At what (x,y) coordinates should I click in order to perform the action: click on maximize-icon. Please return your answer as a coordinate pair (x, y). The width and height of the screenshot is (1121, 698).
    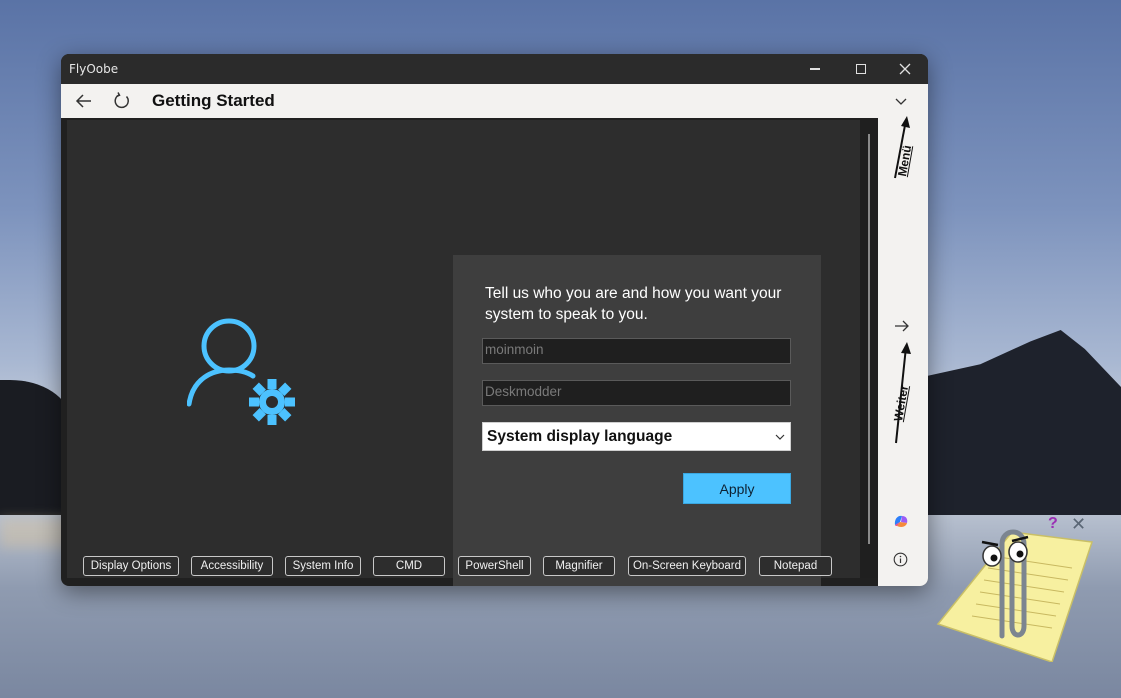
    Looking at the image, I should click on (861, 69).